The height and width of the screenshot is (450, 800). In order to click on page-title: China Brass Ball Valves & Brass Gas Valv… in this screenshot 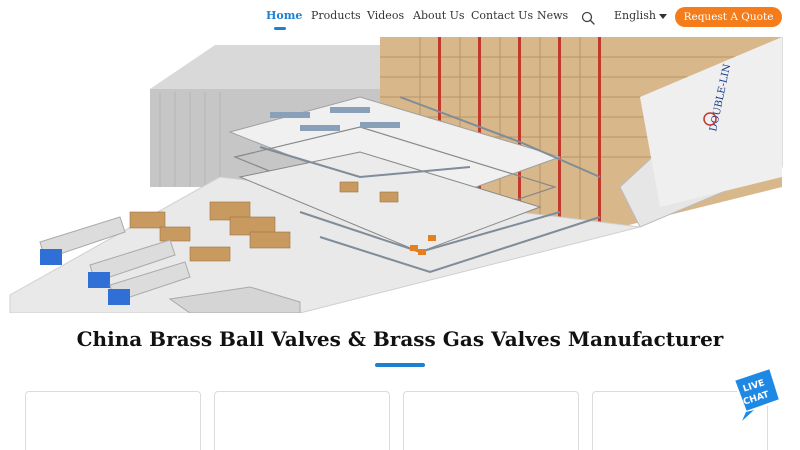, I will do `click(400, 339)`.